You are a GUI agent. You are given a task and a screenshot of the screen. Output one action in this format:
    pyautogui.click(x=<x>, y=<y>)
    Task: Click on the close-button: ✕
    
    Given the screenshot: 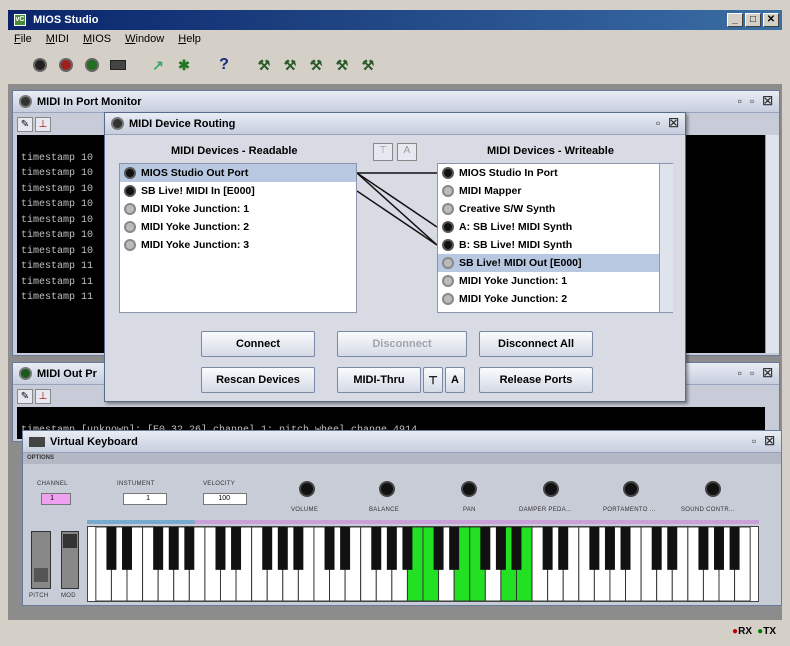 What is the action you would take?
    pyautogui.click(x=771, y=20)
    